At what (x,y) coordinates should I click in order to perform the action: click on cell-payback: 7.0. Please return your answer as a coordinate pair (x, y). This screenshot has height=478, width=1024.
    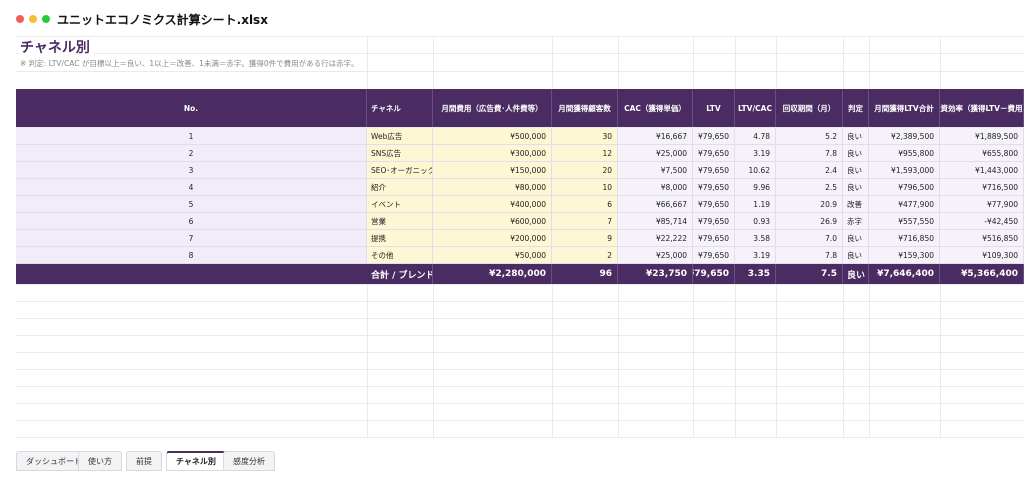
    Looking at the image, I should click on (809, 238).